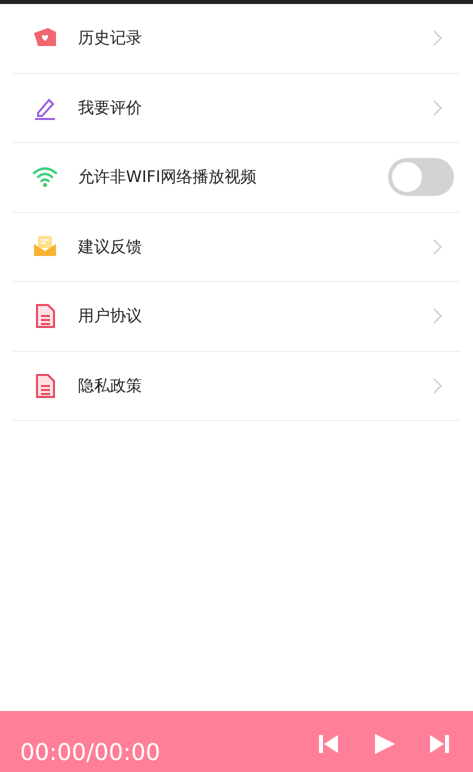  I want to click on playback-time: 00:00/00:00, so click(90, 753).